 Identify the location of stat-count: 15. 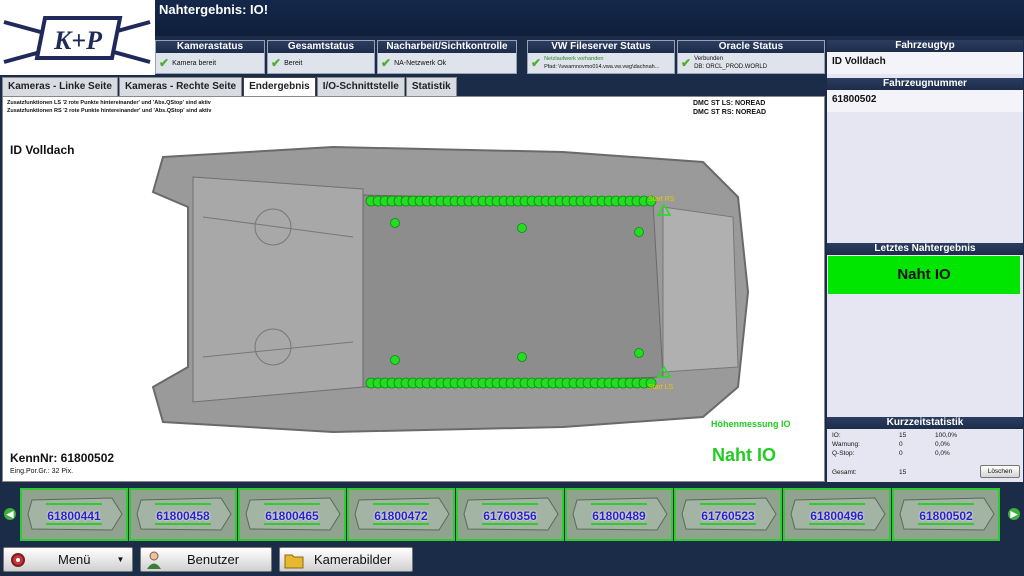
(903, 435).